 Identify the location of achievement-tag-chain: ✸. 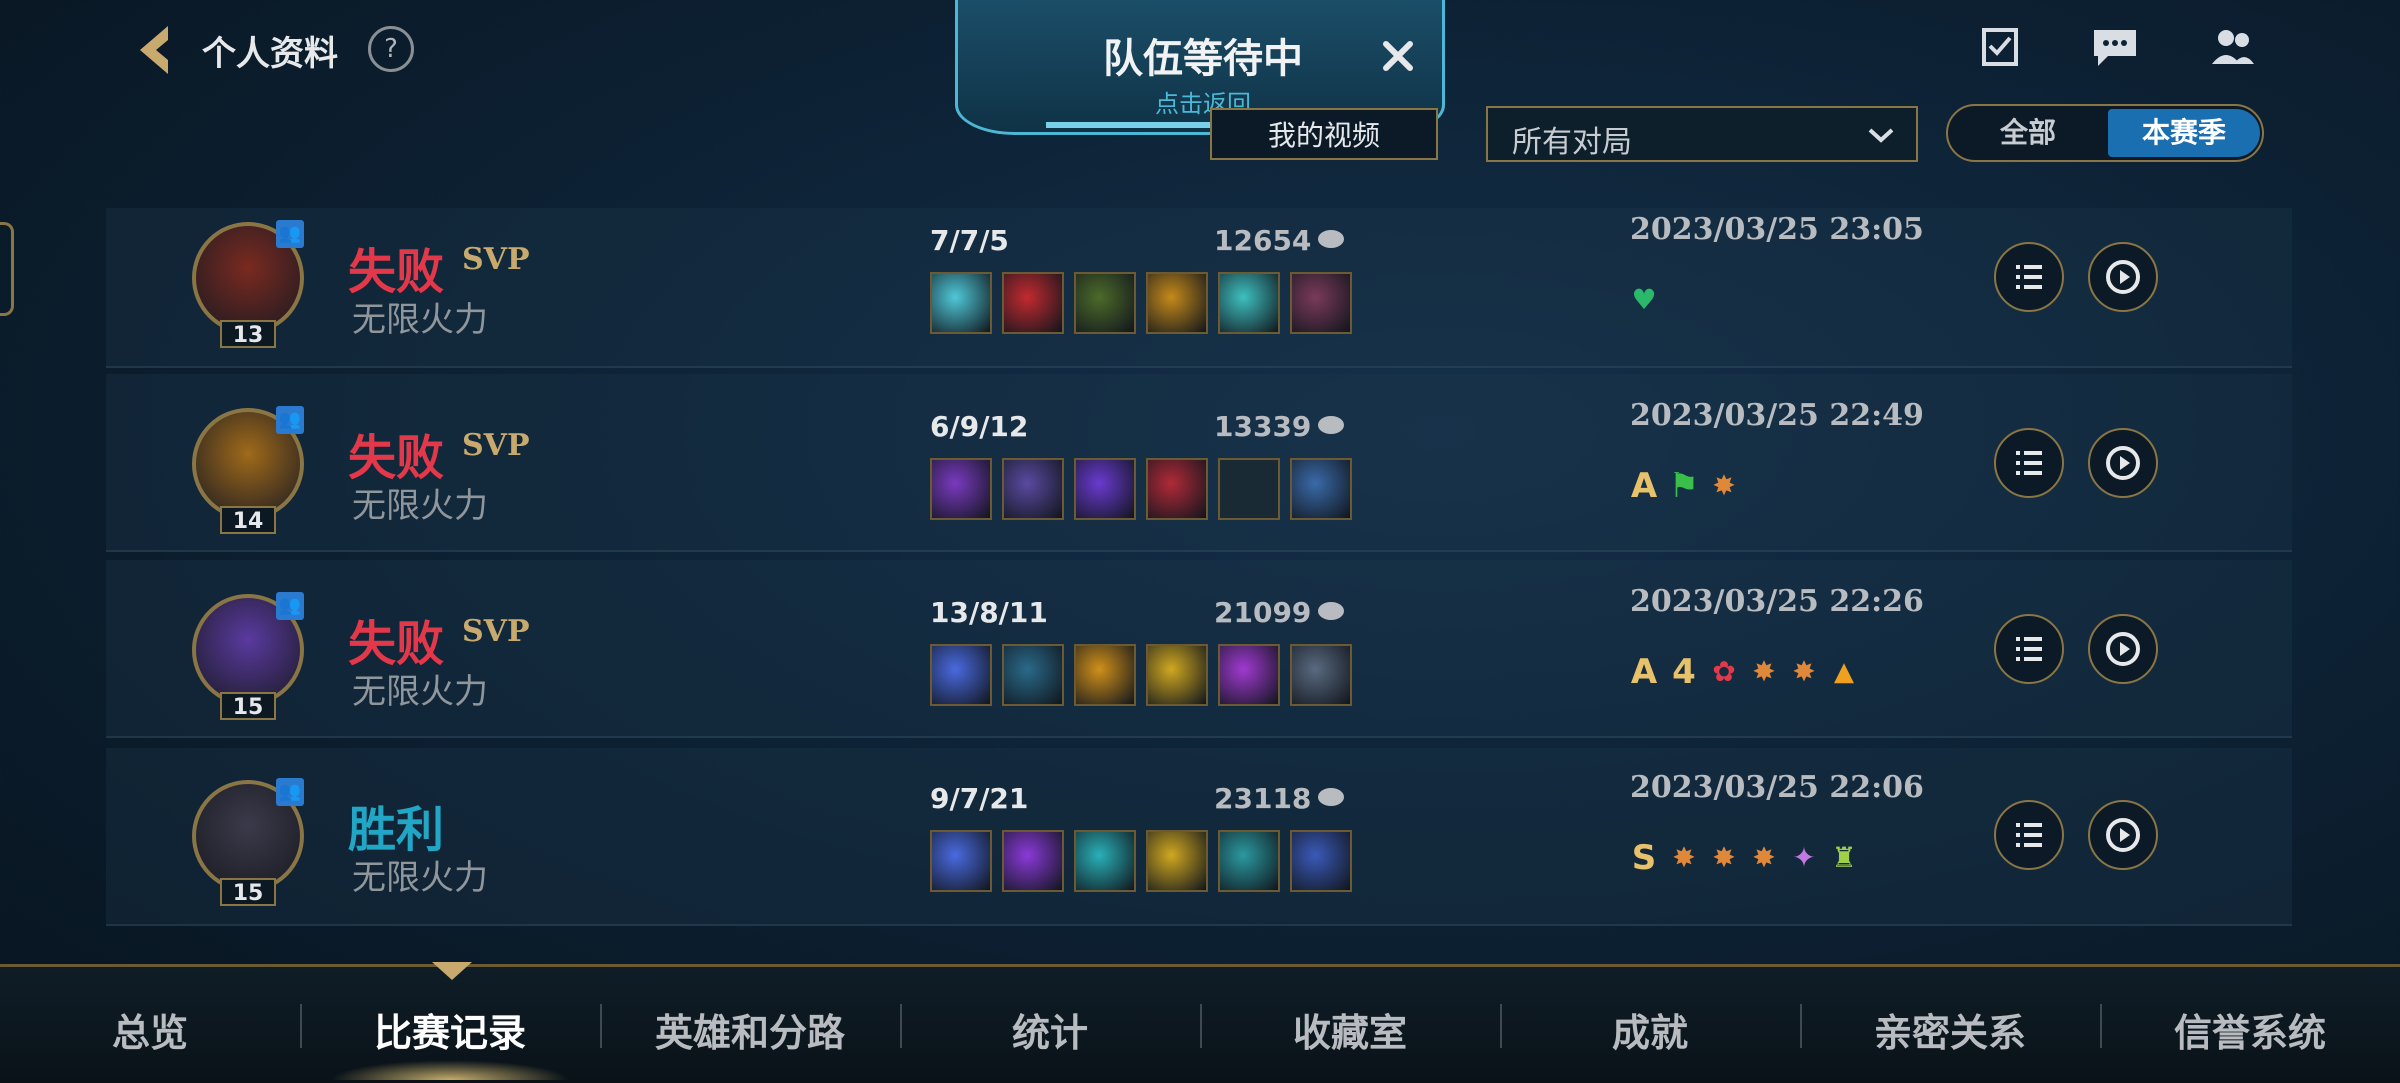
(1764, 857).